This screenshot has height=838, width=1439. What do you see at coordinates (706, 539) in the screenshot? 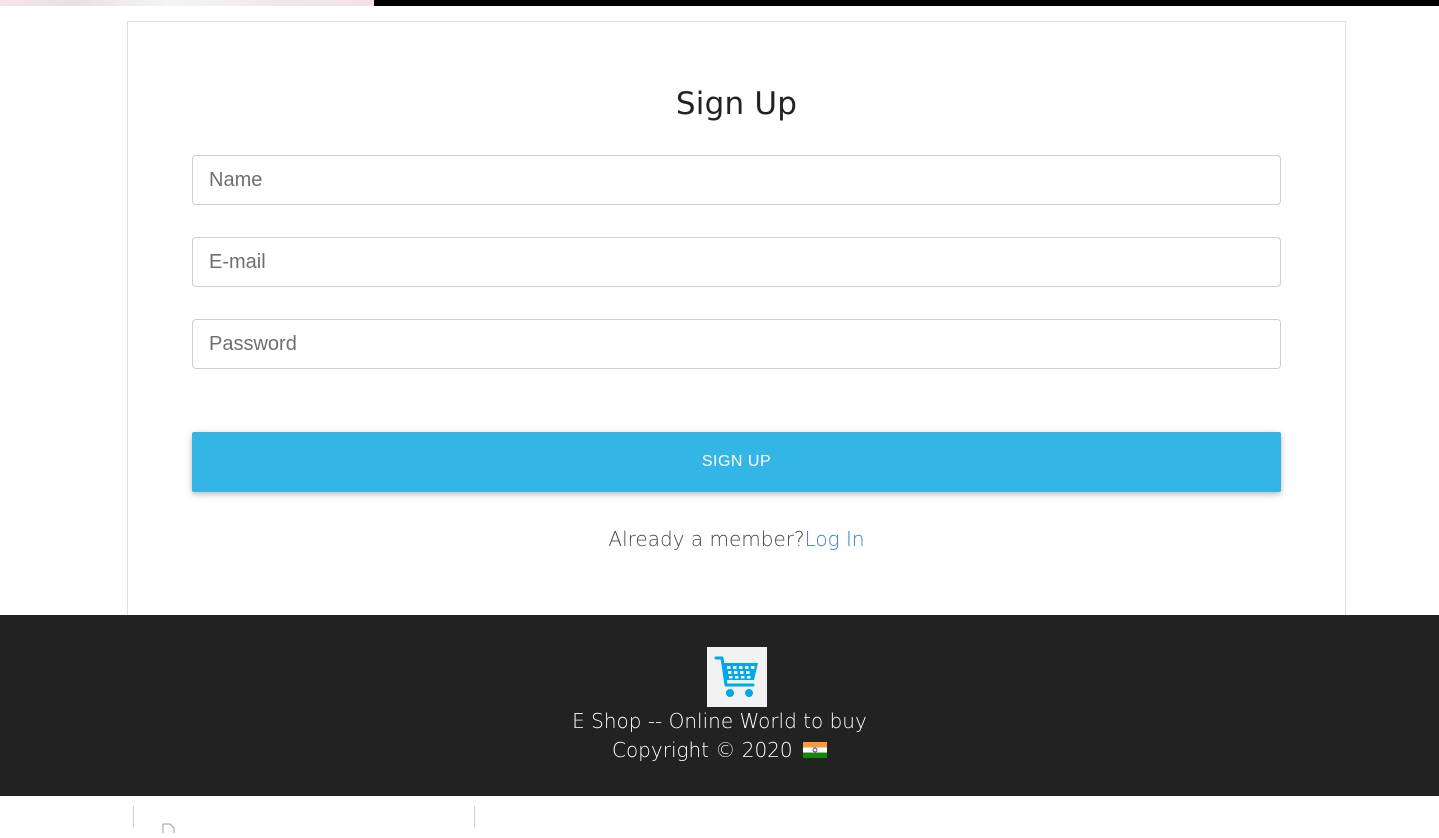
I see `member-prompt-text: Already a member?` at bounding box center [706, 539].